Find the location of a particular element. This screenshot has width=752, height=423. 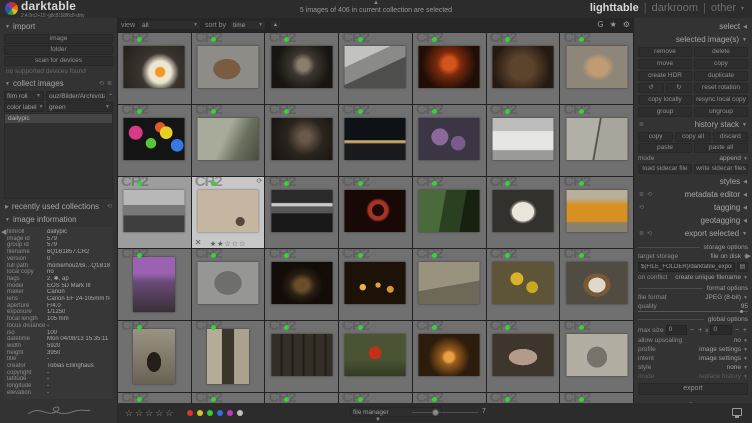

recently-used-collections-header: ▶ recently used collections ⟲ is located at coordinates (58, 206).